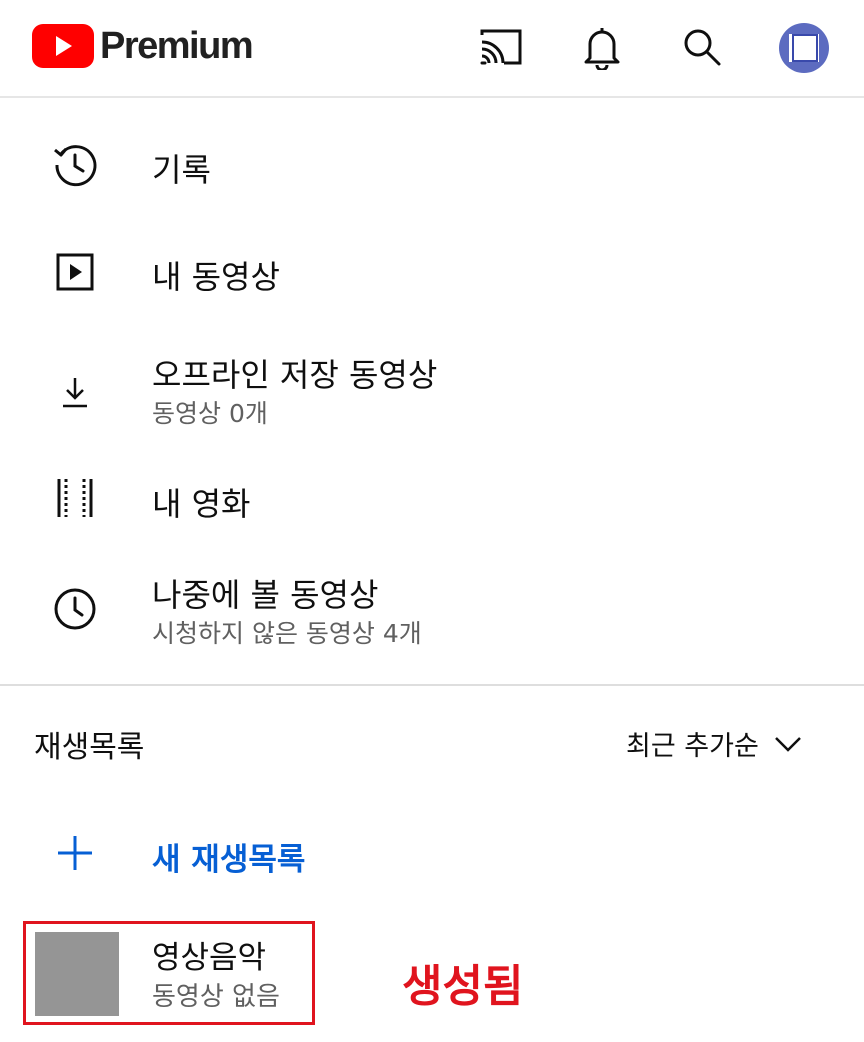  I want to click on playlist-thumbnail, so click(77, 974).